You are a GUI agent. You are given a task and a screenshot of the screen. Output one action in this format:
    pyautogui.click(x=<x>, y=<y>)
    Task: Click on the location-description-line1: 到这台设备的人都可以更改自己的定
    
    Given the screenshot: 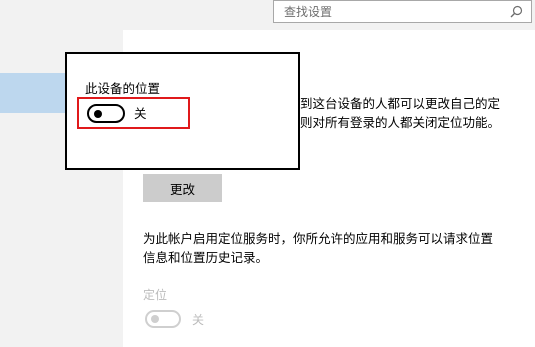 What is the action you would take?
    pyautogui.click(x=400, y=103)
    